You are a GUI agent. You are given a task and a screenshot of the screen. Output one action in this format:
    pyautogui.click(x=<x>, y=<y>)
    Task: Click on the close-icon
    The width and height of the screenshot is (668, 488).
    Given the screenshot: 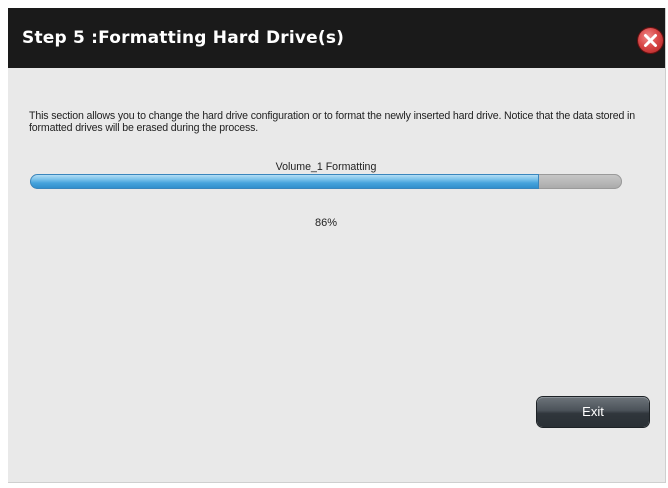 What is the action you would take?
    pyautogui.click(x=650, y=40)
    